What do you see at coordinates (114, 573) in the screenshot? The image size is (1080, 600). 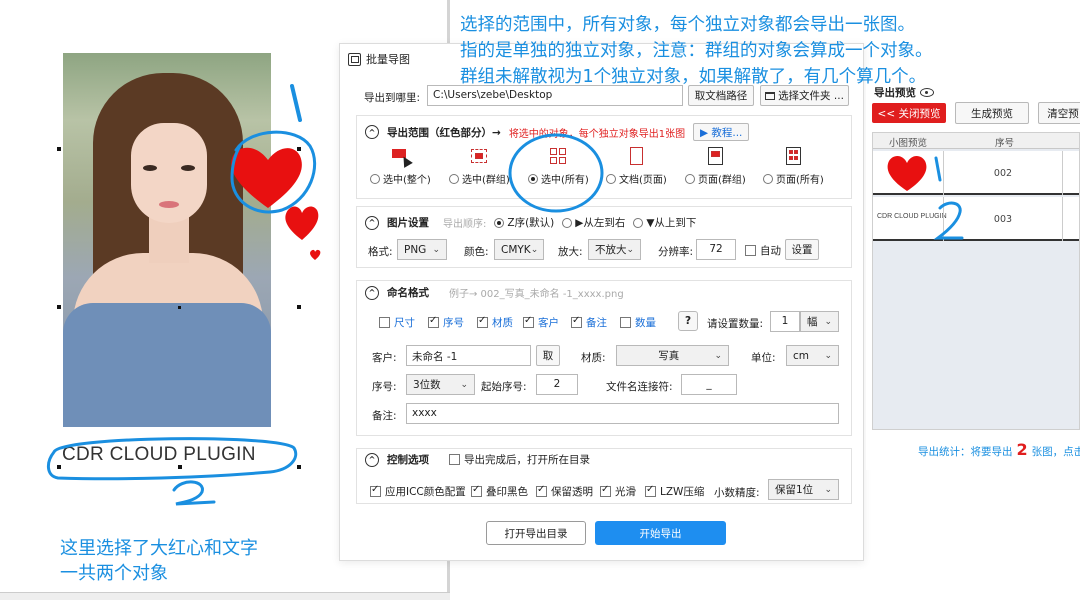 I see `caption-line-2: 一共两个对象` at bounding box center [114, 573].